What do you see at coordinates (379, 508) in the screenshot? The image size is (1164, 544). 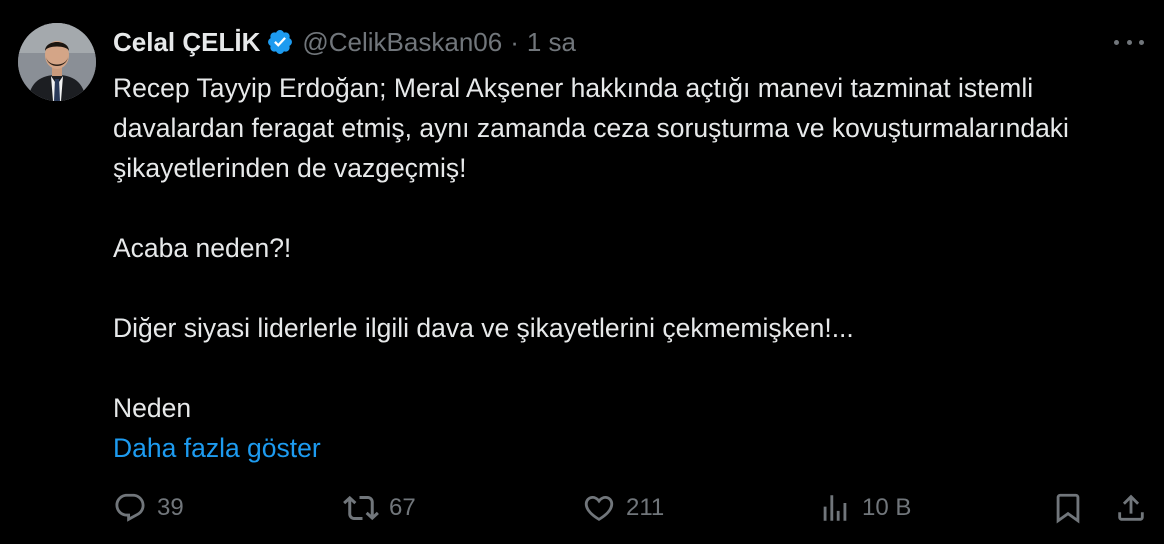 I see `repost-button: 67` at bounding box center [379, 508].